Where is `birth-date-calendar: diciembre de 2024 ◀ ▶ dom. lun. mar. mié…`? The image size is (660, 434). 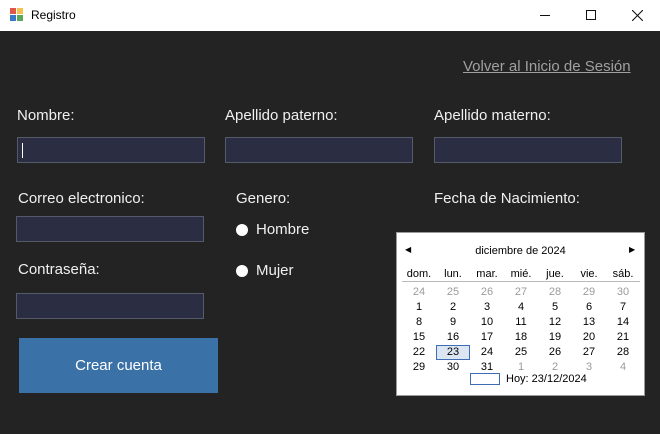
birth-date-calendar: diciembre de 2024 ◀ ▶ dom. lun. mar. mié… is located at coordinates (520, 314).